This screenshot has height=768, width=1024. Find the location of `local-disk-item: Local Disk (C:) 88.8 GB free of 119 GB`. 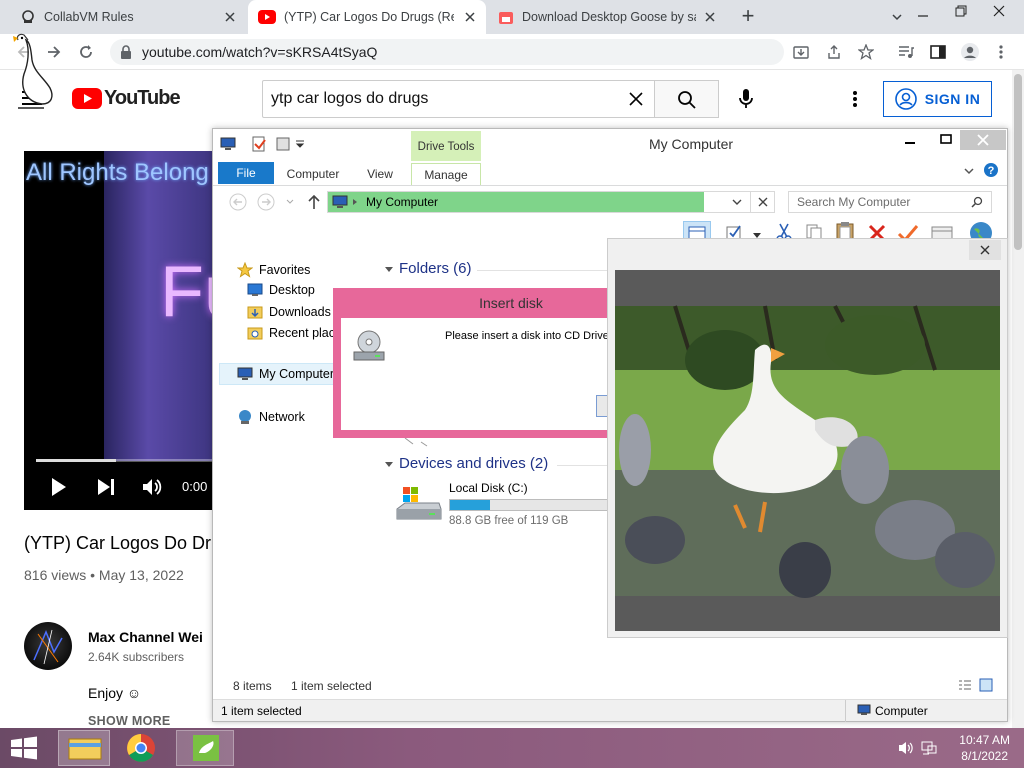

local-disk-item: Local Disk (C:) 88.8 GB free of 119 GB is located at coordinates (505, 506).